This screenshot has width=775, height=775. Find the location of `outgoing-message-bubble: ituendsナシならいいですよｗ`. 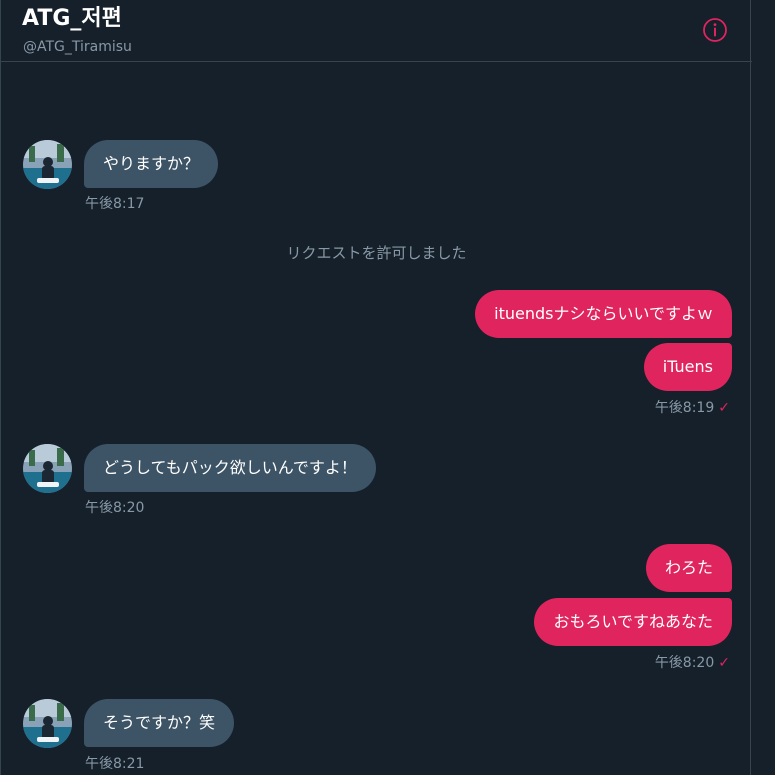

outgoing-message-bubble: ituendsナシならいいですよｗ is located at coordinates (603, 314).